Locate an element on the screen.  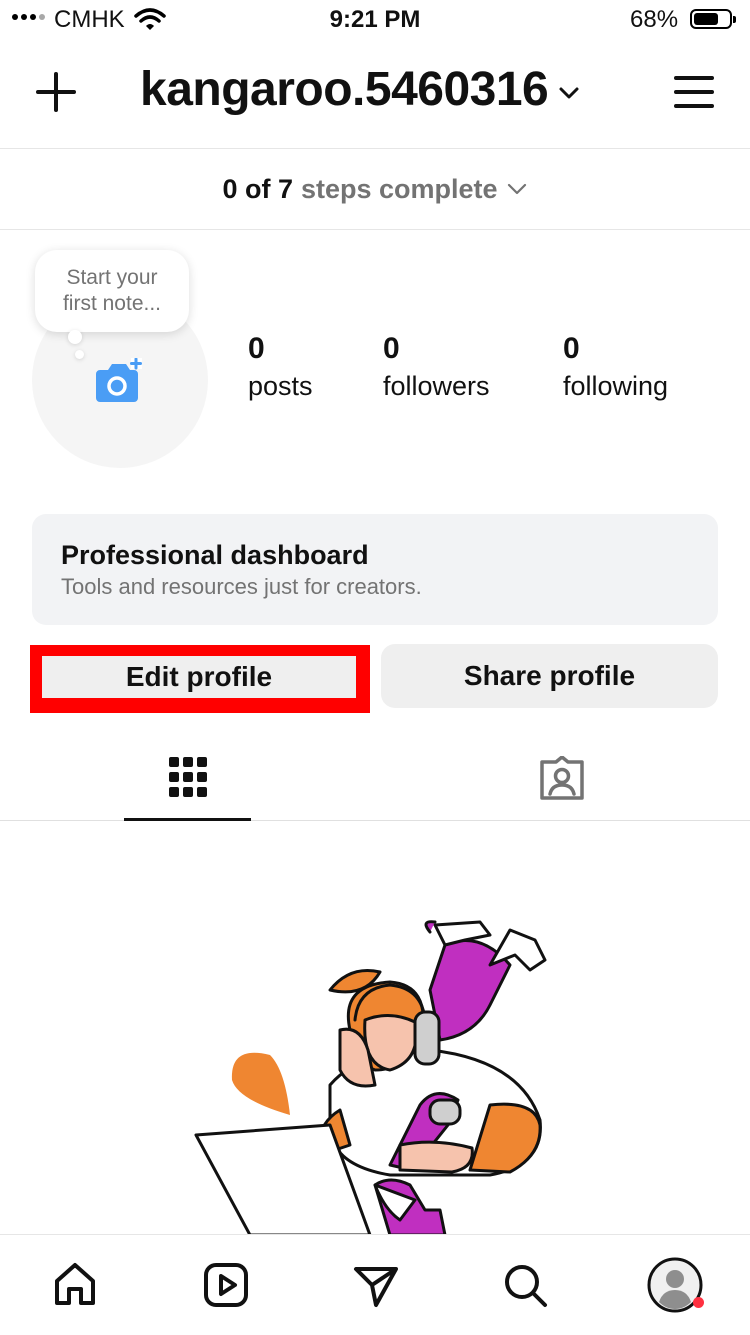
status-bar: CMHK 9:21 PM 68% is located at coordinates (375, 20).